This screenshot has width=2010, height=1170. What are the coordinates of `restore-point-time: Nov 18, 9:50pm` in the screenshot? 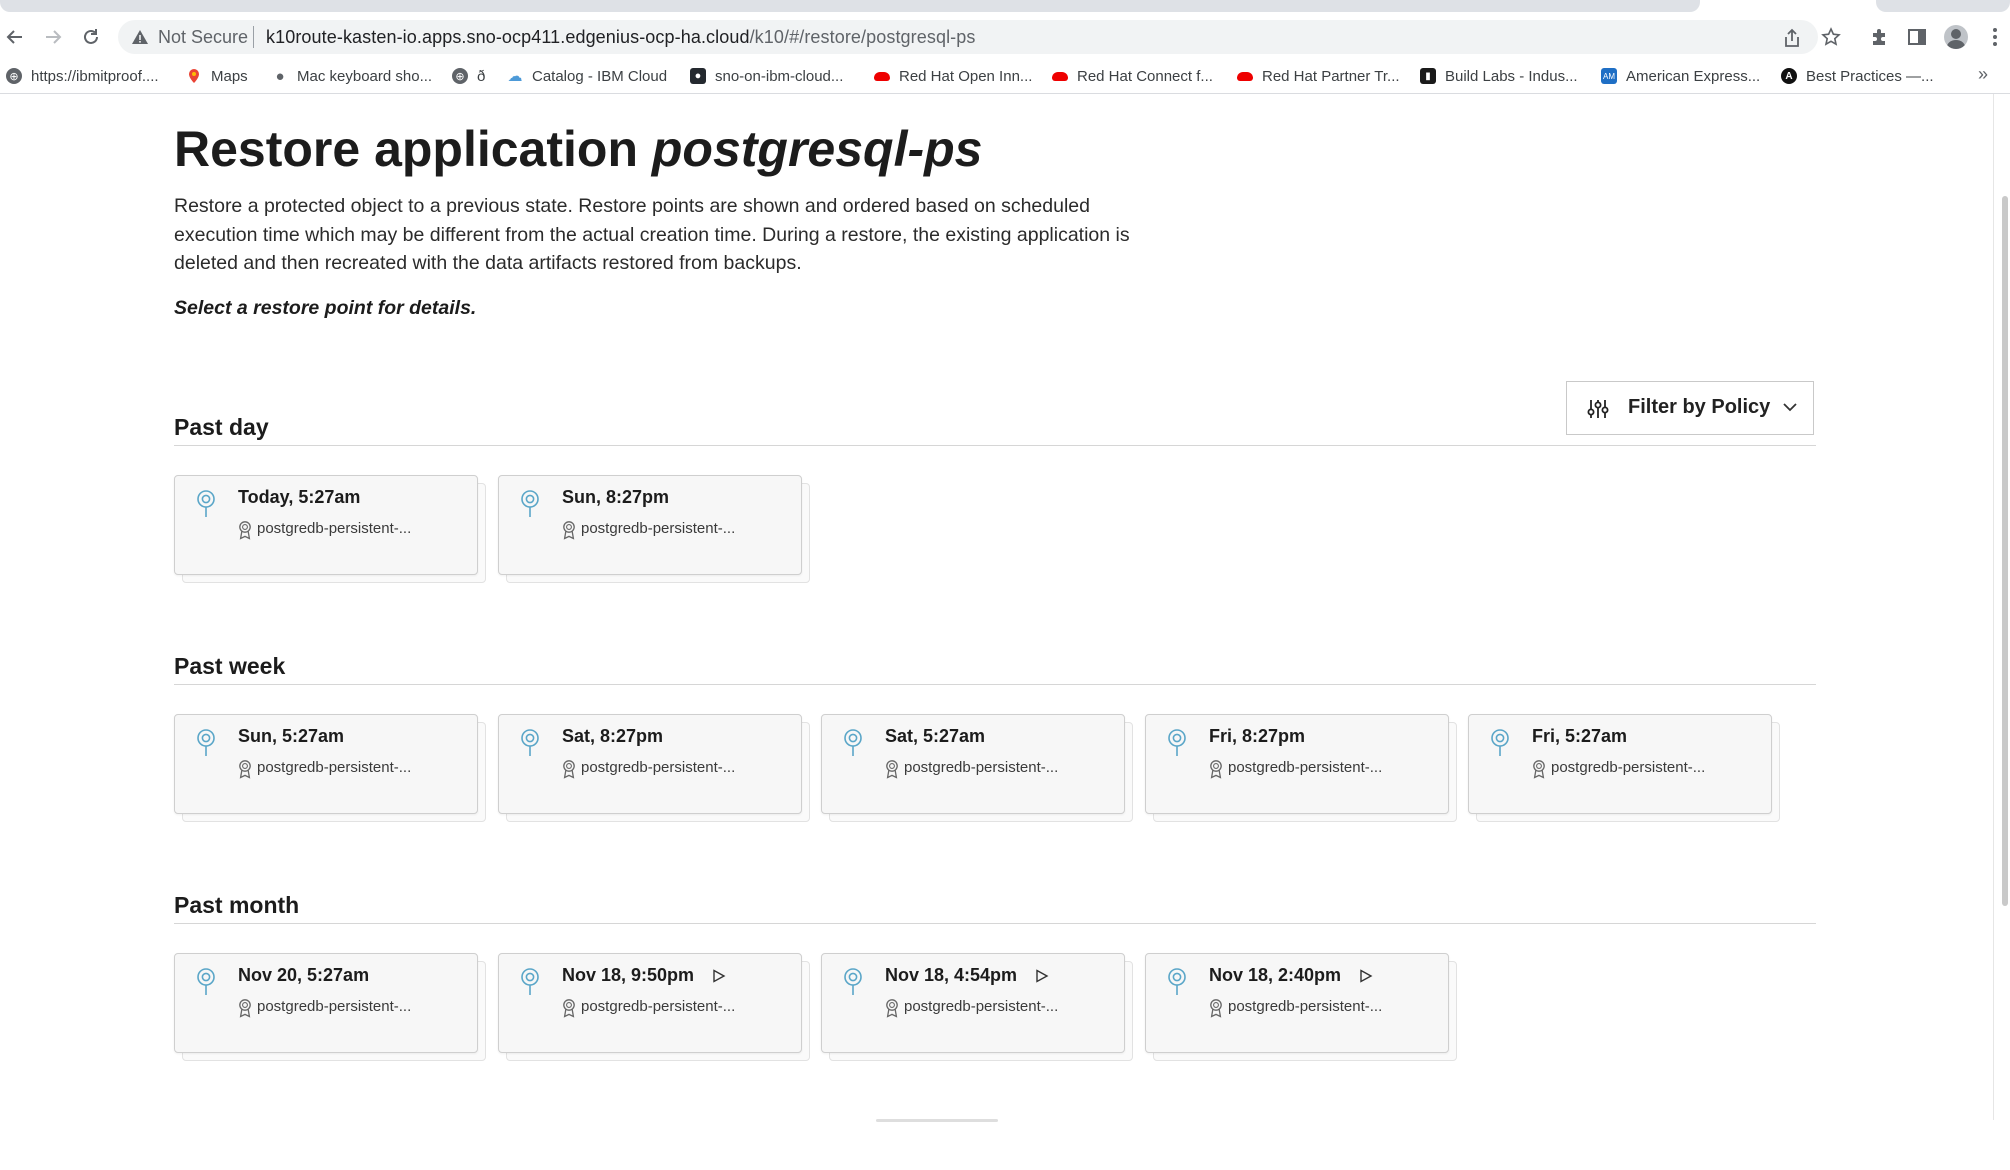 It's located at (628, 975).